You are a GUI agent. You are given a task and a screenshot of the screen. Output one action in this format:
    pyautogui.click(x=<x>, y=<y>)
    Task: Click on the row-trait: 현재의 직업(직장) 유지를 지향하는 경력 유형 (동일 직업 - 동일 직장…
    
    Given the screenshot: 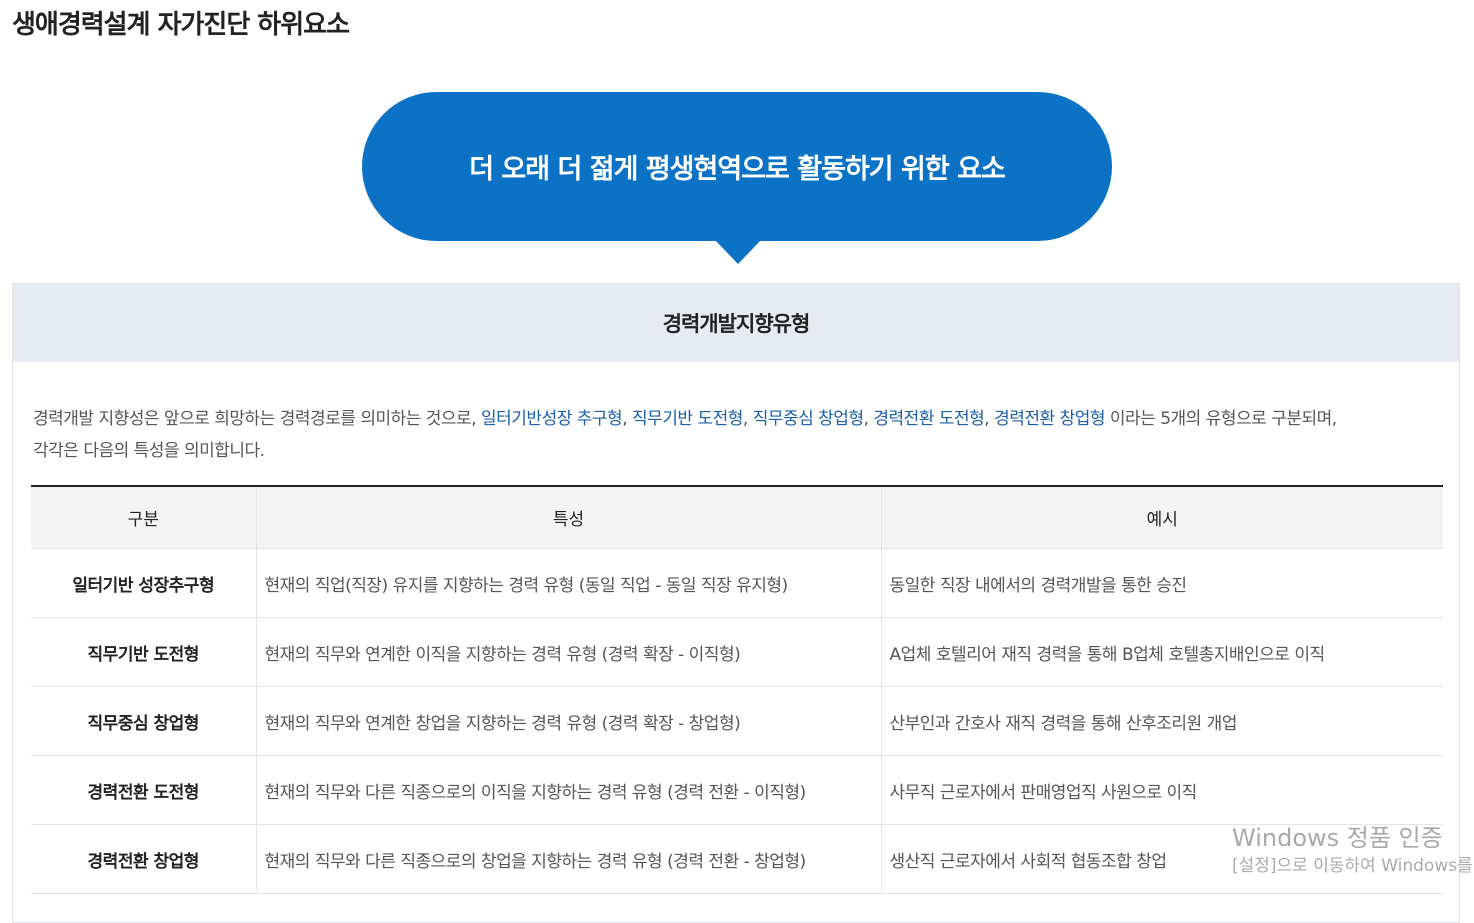 What is the action you would take?
    pyautogui.click(x=568, y=583)
    